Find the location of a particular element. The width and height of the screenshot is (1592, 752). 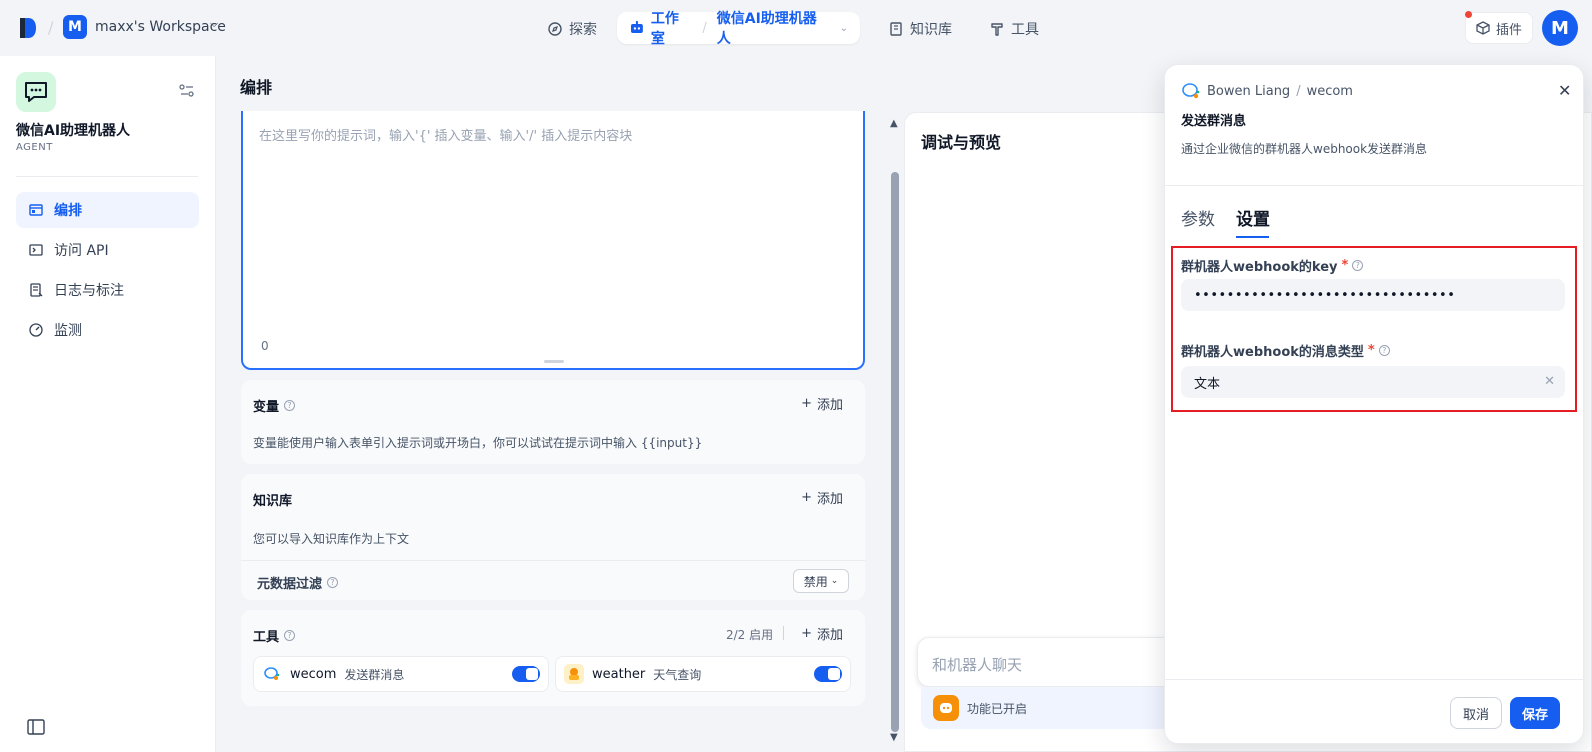

workspace-avatar: M is located at coordinates (75, 27).